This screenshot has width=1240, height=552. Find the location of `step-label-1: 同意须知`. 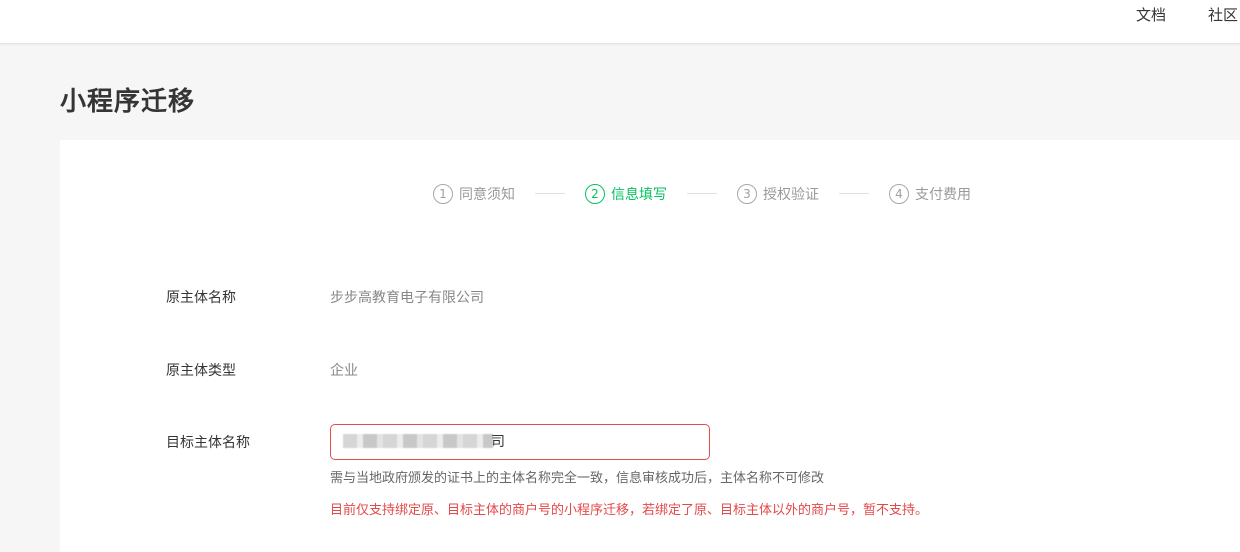

step-label-1: 同意须知 is located at coordinates (487, 195).